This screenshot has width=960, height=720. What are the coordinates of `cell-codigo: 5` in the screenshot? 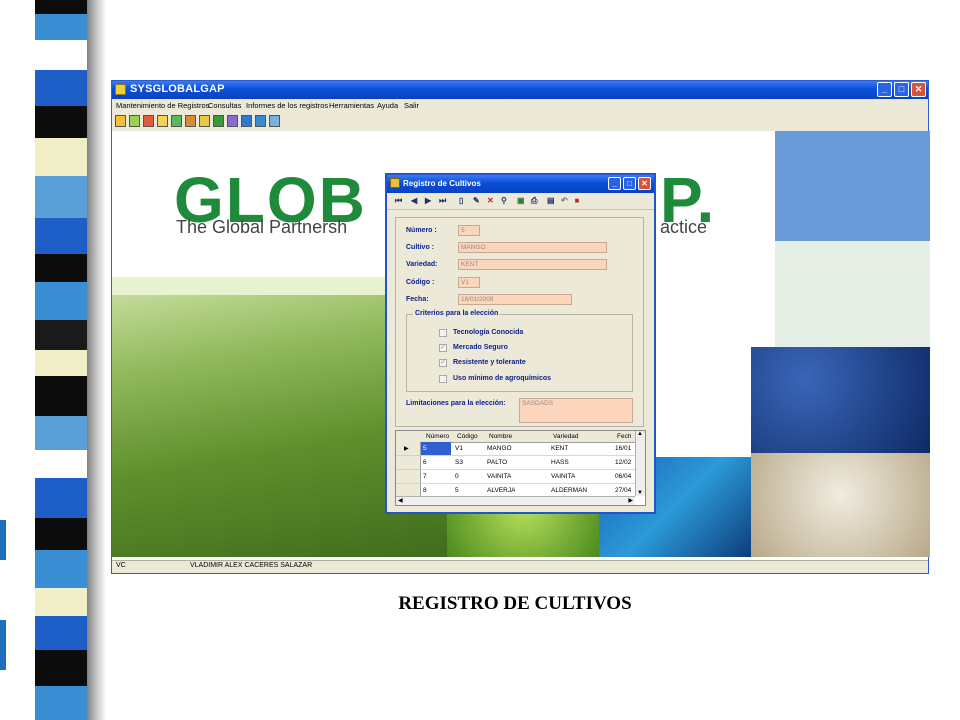 It's located at (457, 490).